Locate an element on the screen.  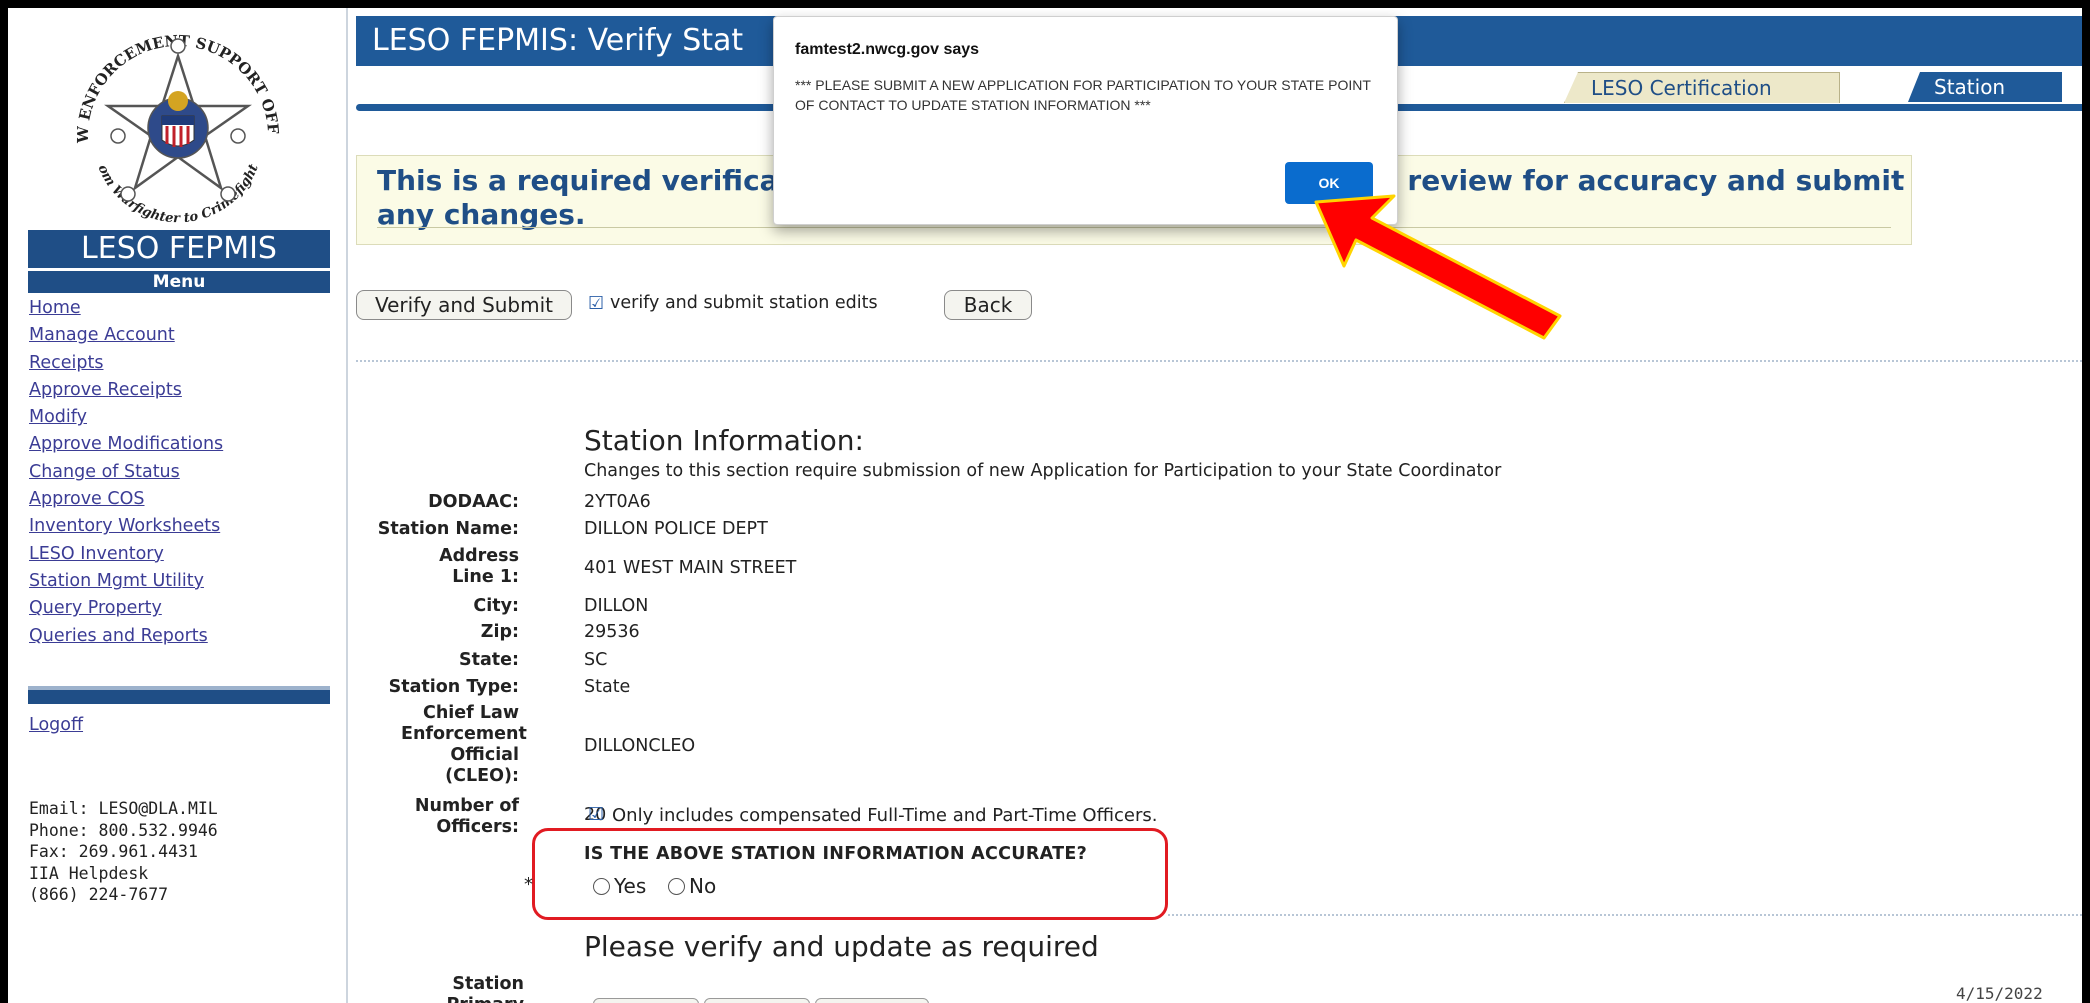
menu-link-modify: Modify is located at coordinates (58, 417).